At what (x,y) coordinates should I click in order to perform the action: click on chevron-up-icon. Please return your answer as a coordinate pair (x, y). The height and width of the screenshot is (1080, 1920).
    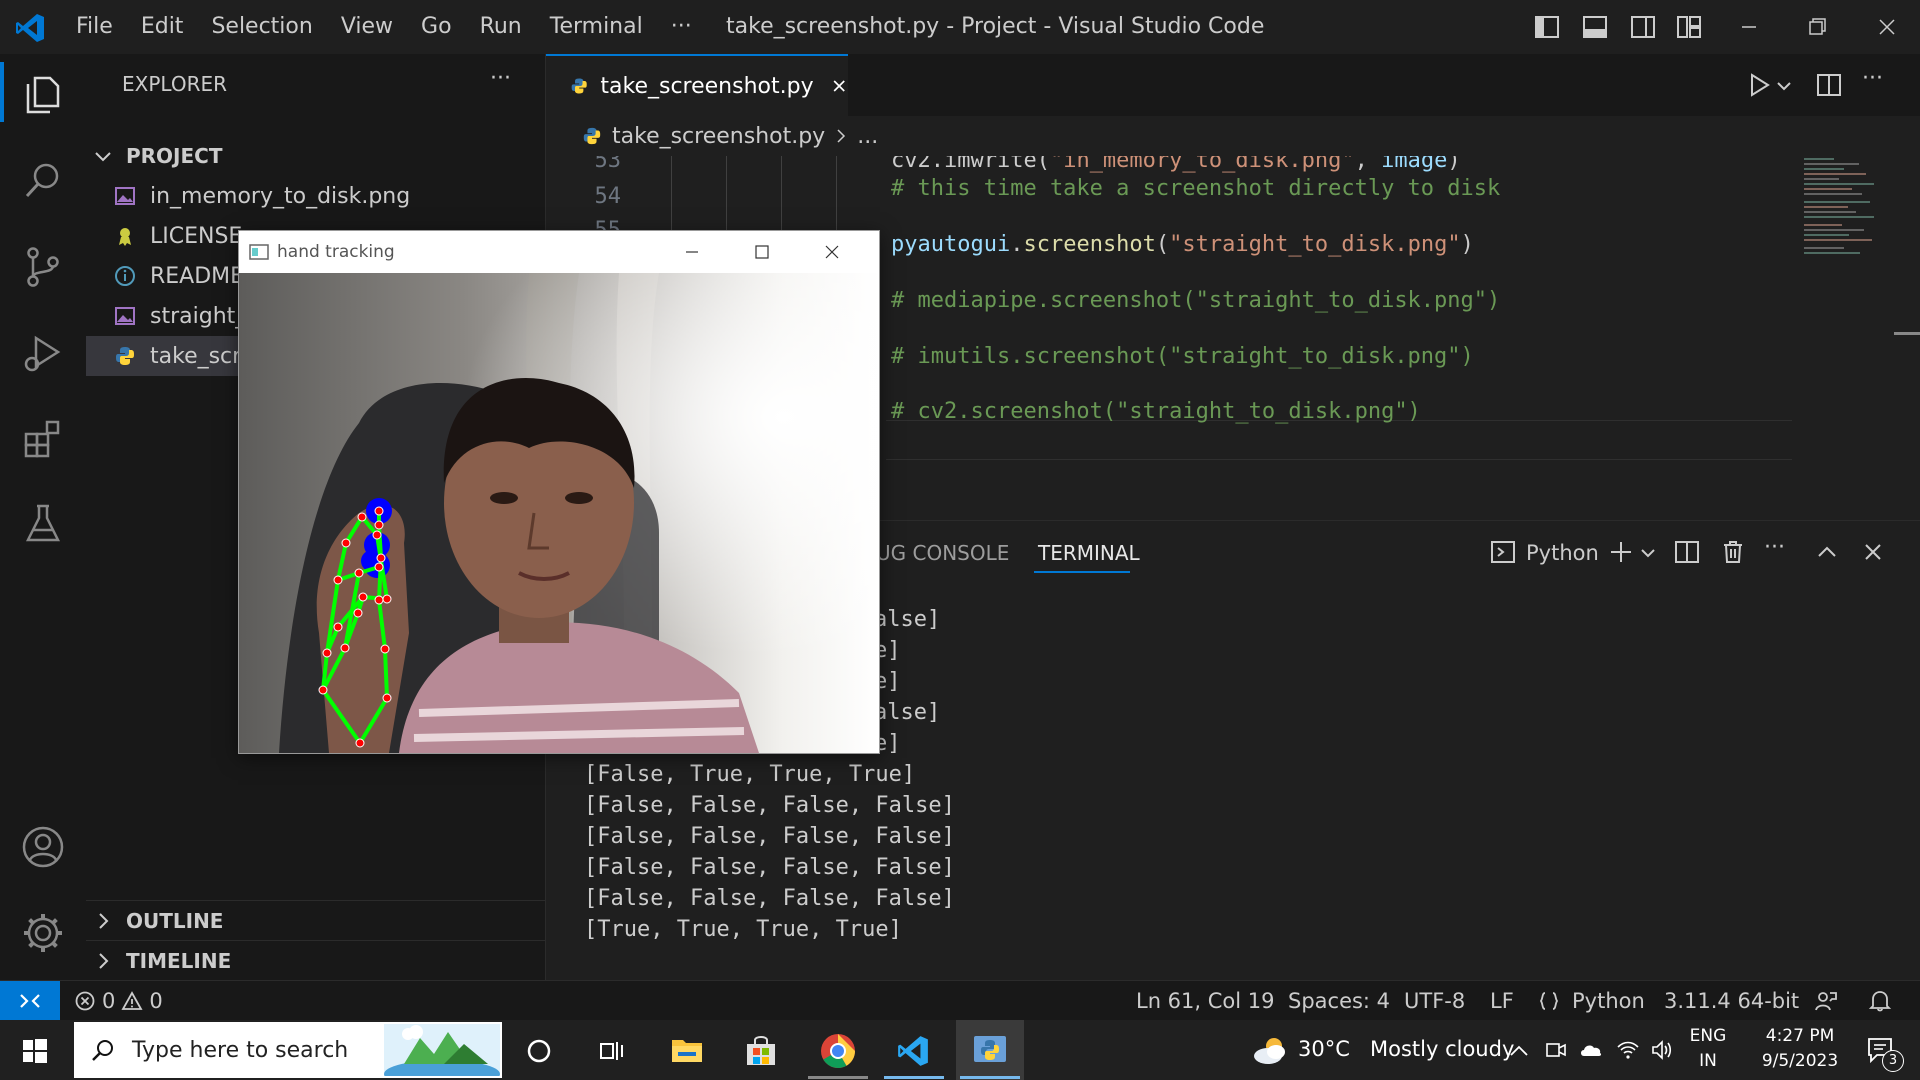
    Looking at the image, I should click on (1519, 1051).